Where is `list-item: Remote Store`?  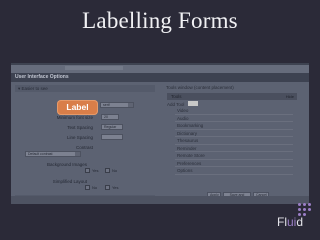
list-item: Remote Store is located at coordinates (234, 156).